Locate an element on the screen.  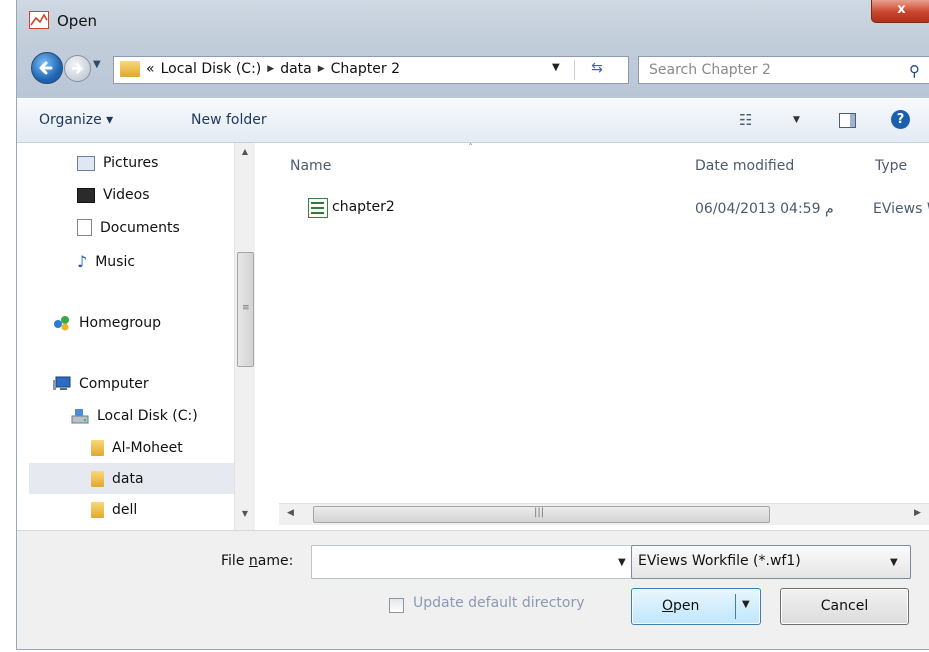
file-type-value: EViews Workfile (*.wf1) is located at coordinates (719, 561).